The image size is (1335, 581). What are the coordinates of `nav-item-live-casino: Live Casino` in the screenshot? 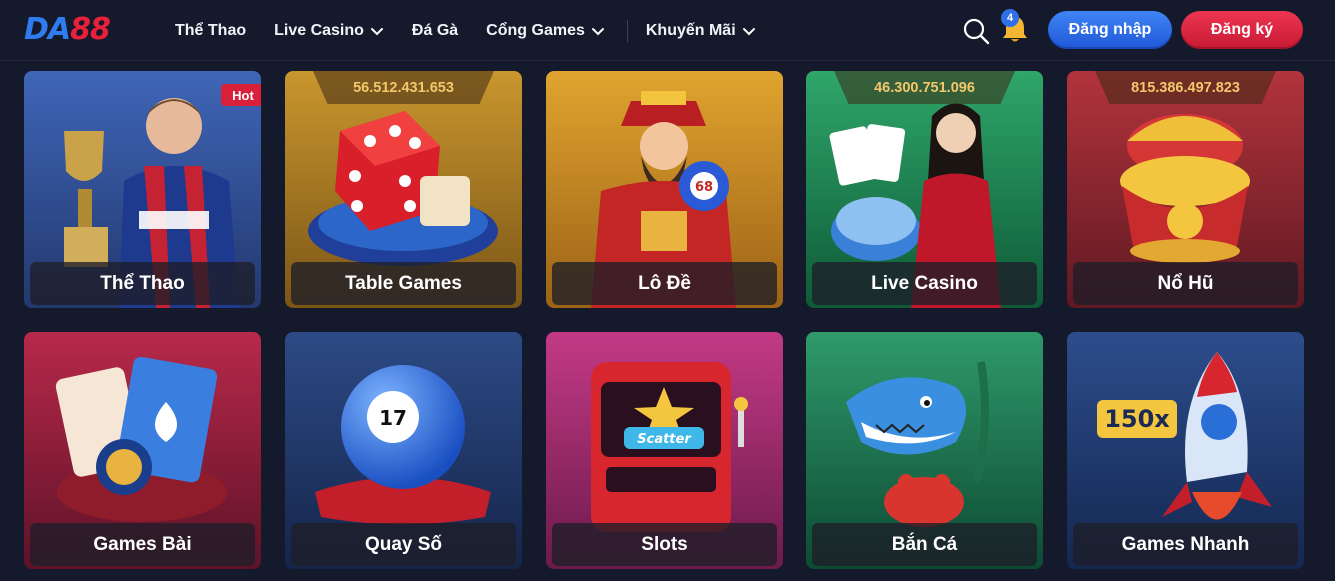 It's located at (329, 31).